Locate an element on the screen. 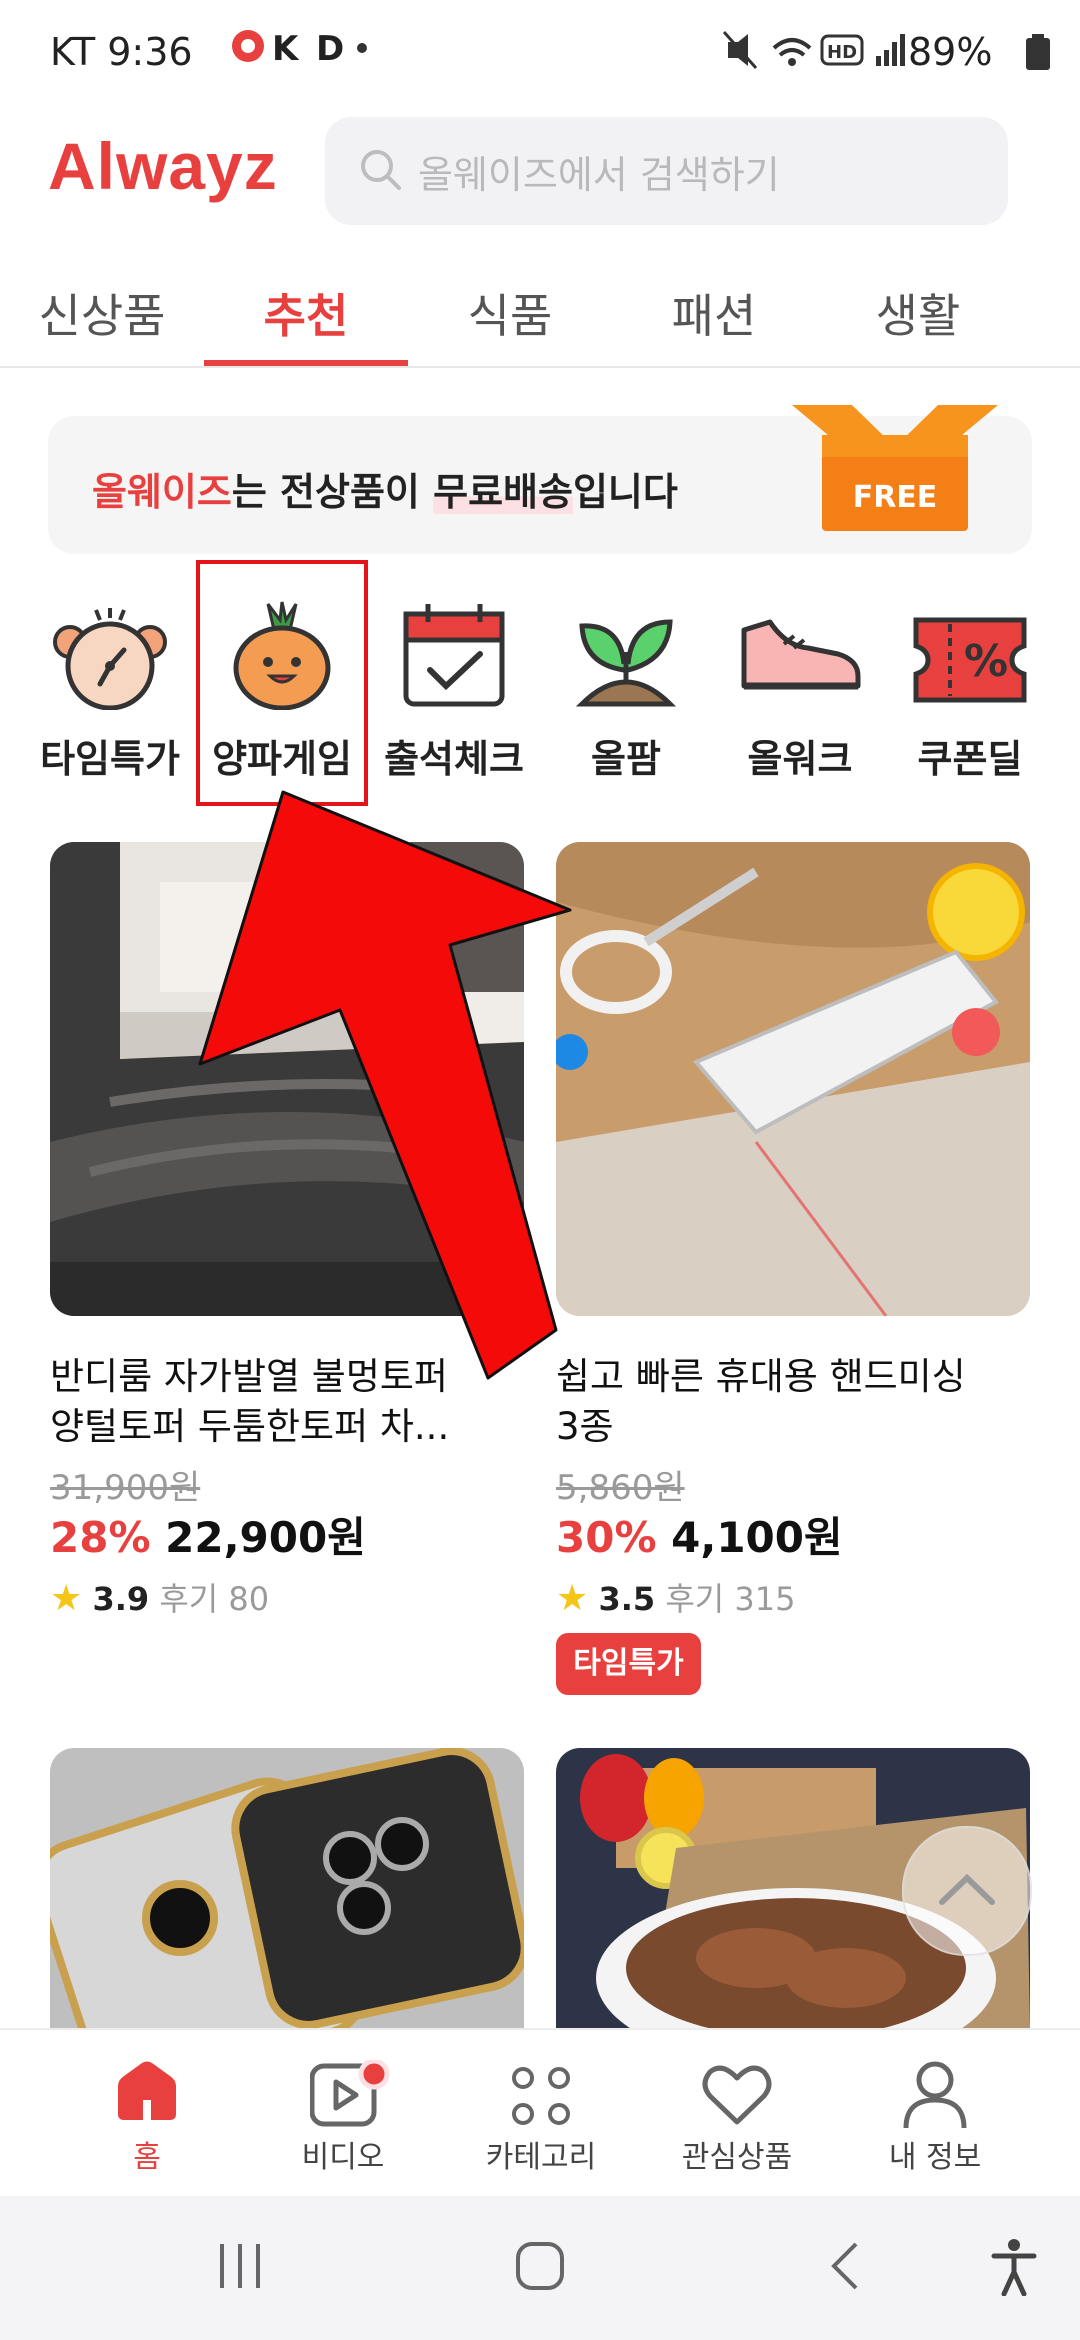 This screenshot has height=2340, width=1080. sale-price-1: 22,900원 is located at coordinates (265, 1537).